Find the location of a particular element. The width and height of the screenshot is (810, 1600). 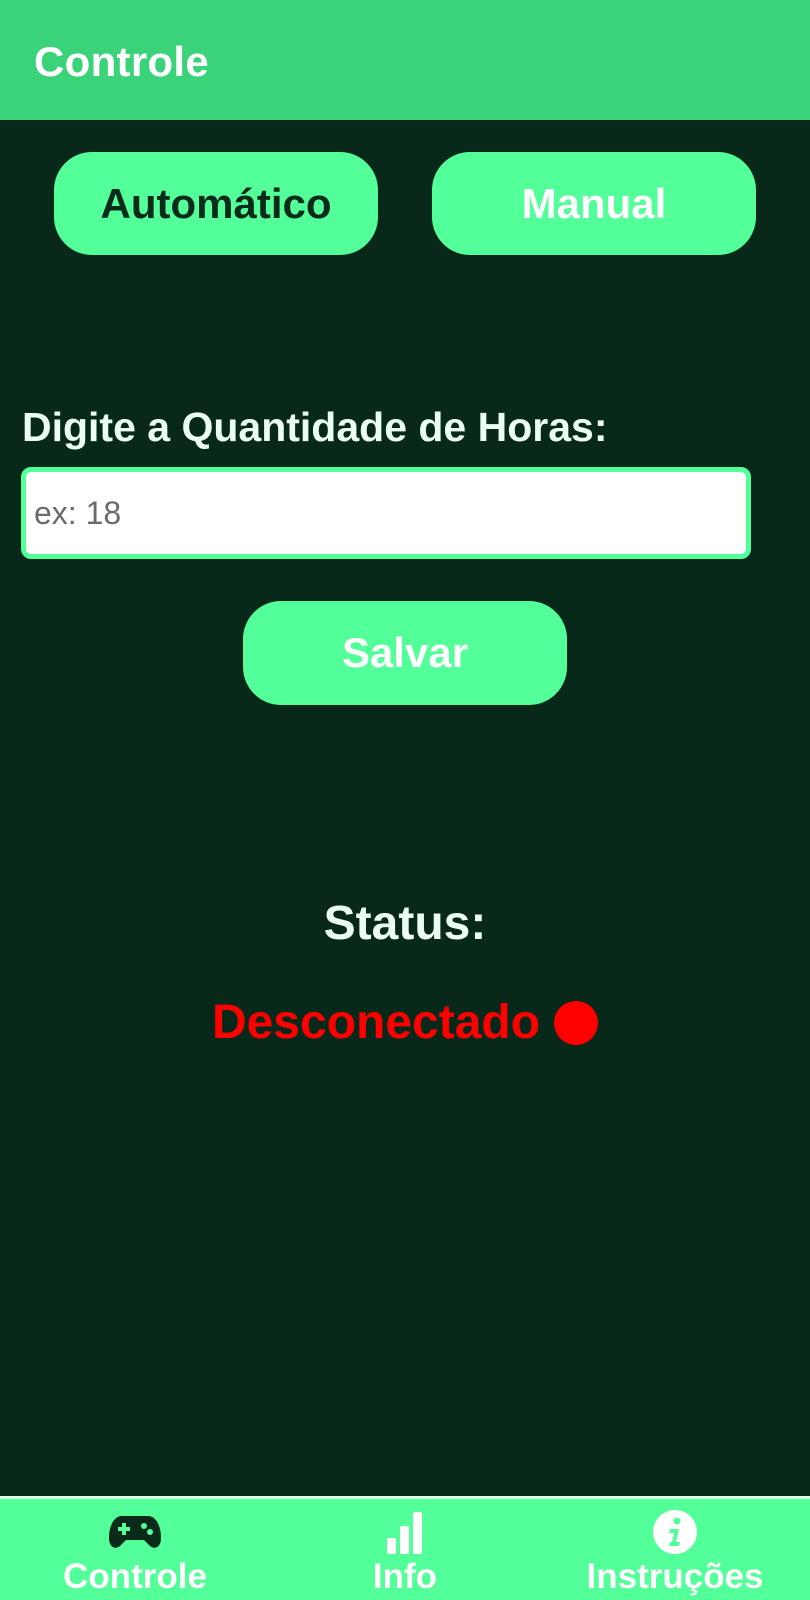

automatic-mode-button: Automático is located at coordinates (216, 203).